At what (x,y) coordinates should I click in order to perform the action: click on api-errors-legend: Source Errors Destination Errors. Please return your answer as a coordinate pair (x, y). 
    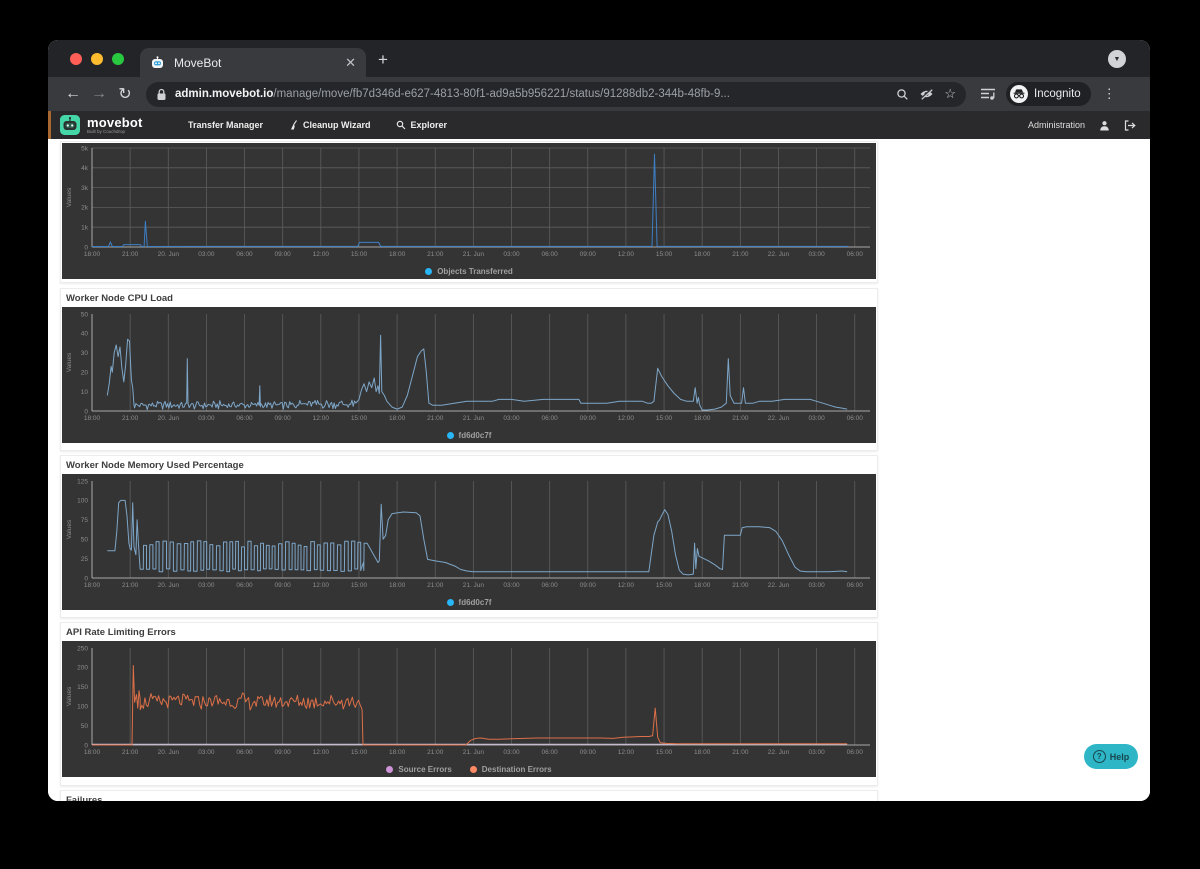
    Looking at the image, I should click on (469, 769).